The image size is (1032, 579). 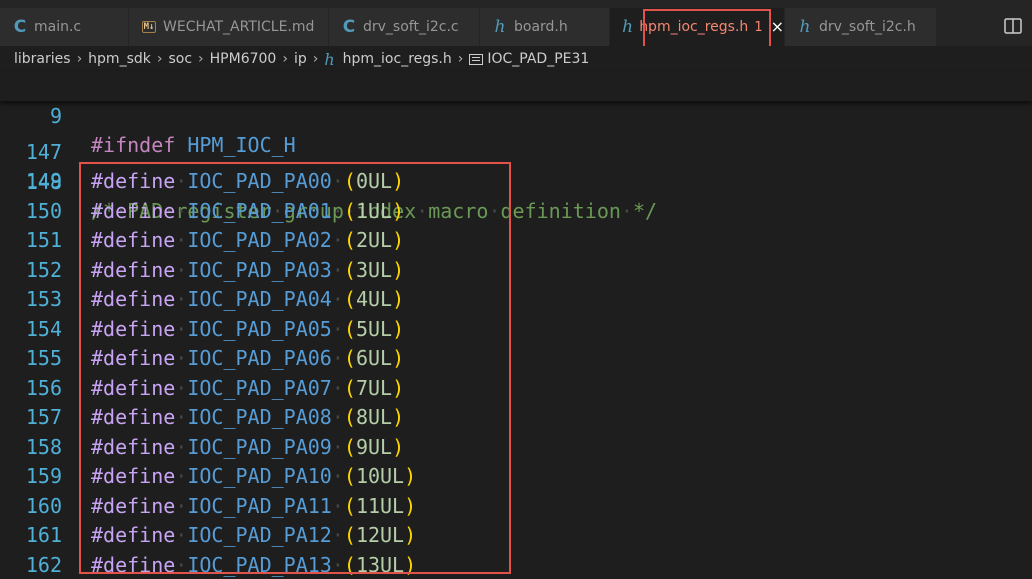 What do you see at coordinates (42, 59) in the screenshot?
I see `breadcrumb-item-libraries: libraries` at bounding box center [42, 59].